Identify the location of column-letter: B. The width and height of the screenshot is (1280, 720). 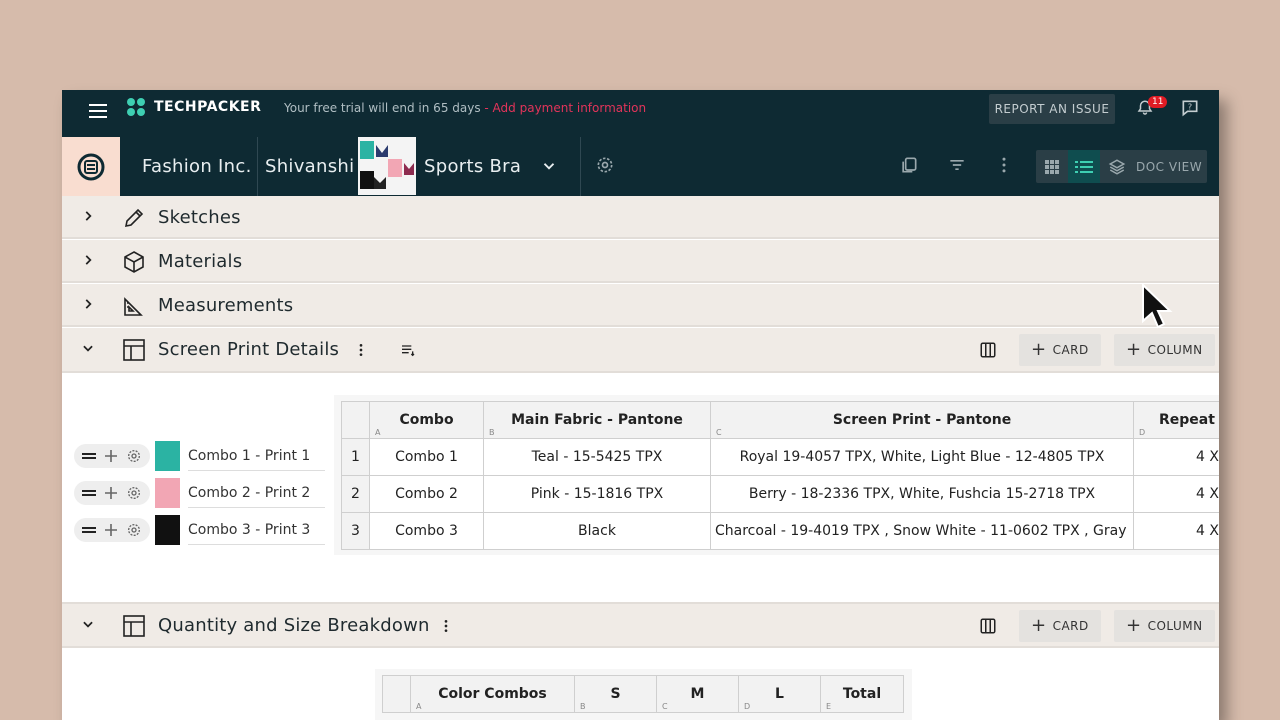
(492, 432).